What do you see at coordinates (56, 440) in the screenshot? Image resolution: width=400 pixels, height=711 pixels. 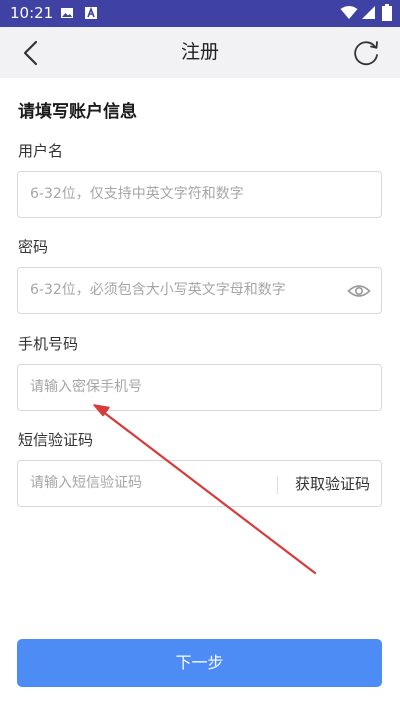 I see `sms-code-label: 短信验证码` at bounding box center [56, 440].